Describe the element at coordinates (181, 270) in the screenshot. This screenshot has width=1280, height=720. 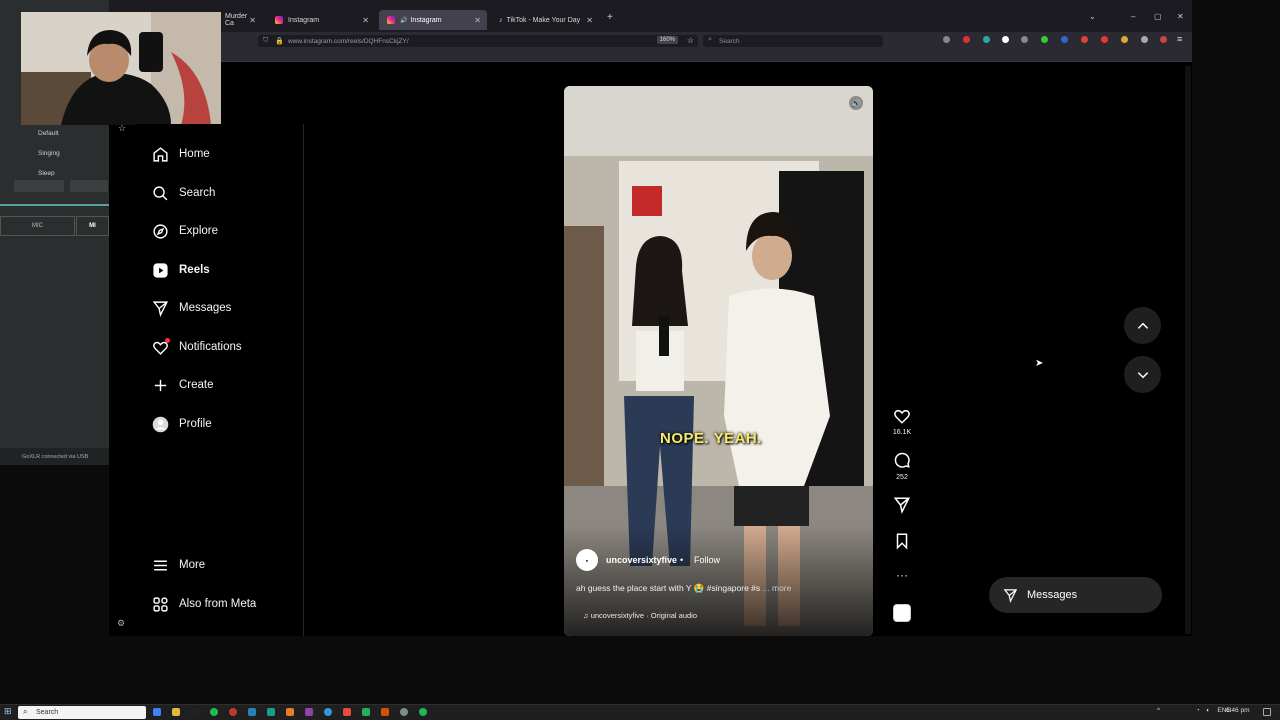
I see `sidebar-item-reels: Reels` at that location.